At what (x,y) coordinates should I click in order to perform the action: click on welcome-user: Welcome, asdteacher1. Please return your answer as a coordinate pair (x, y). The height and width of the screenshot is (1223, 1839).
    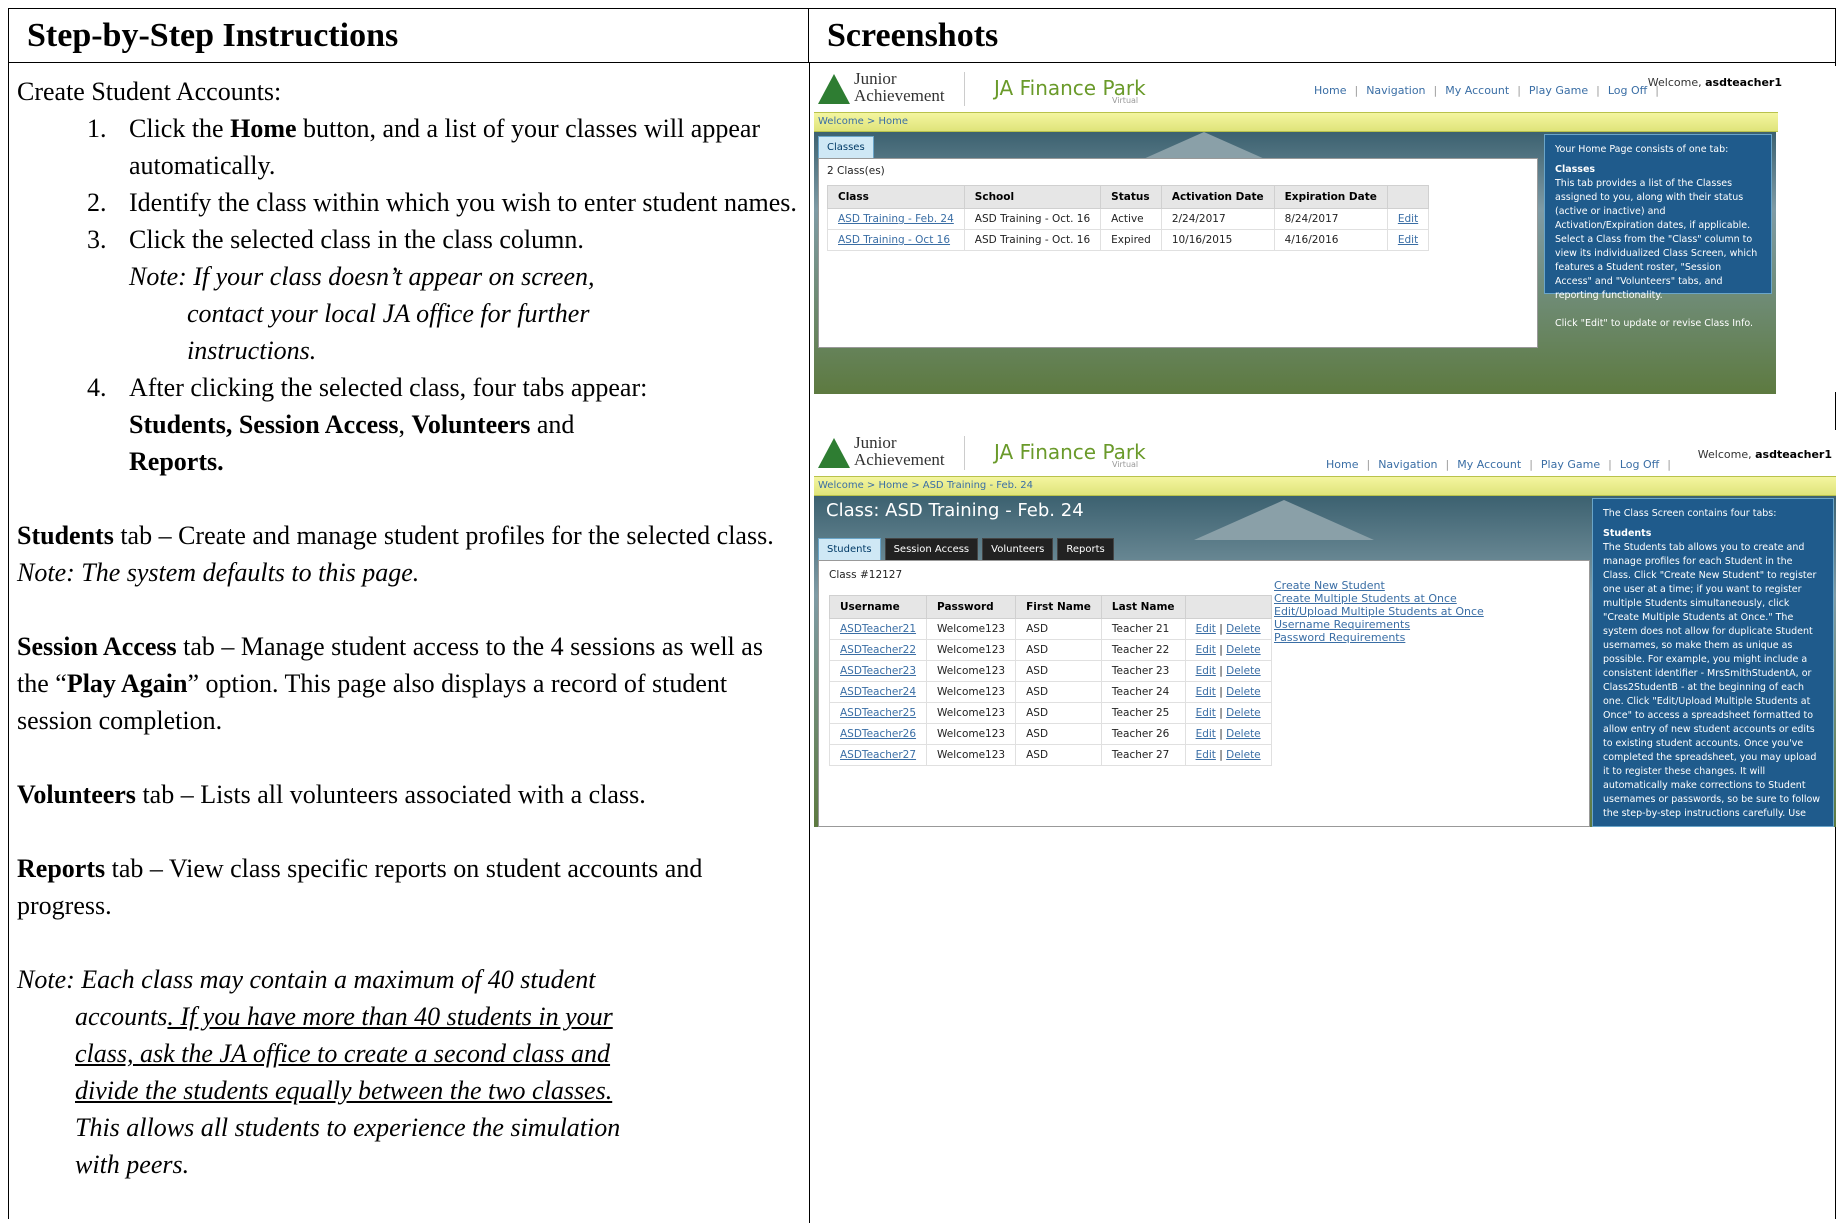
    Looking at the image, I should click on (1764, 454).